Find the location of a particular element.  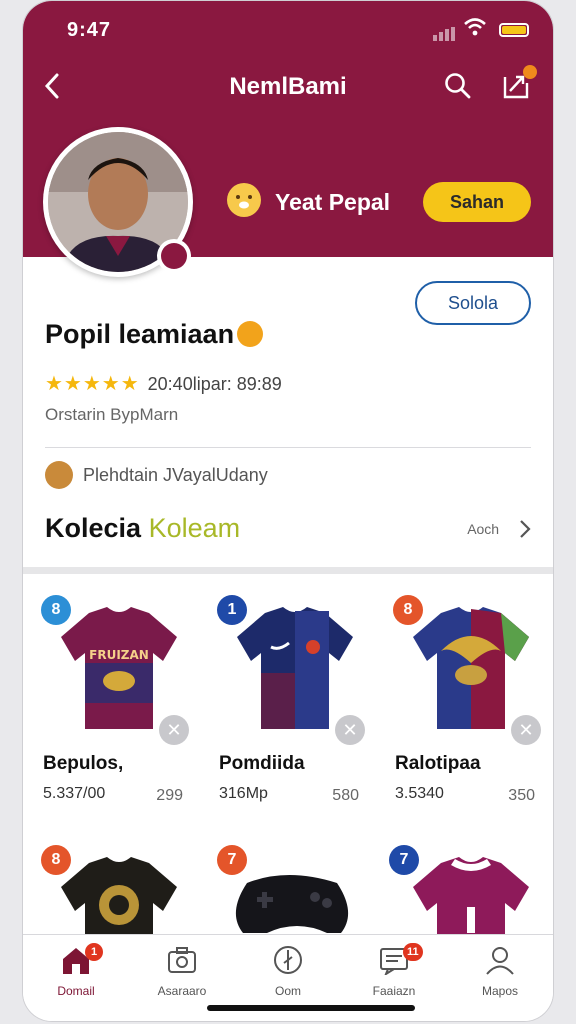

divider is located at coordinates (288, 447).